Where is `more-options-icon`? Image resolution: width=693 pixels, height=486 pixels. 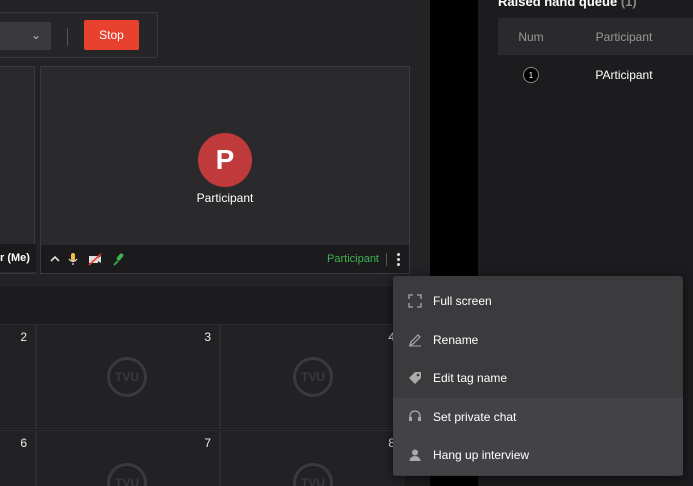
more-options-icon is located at coordinates (398, 259).